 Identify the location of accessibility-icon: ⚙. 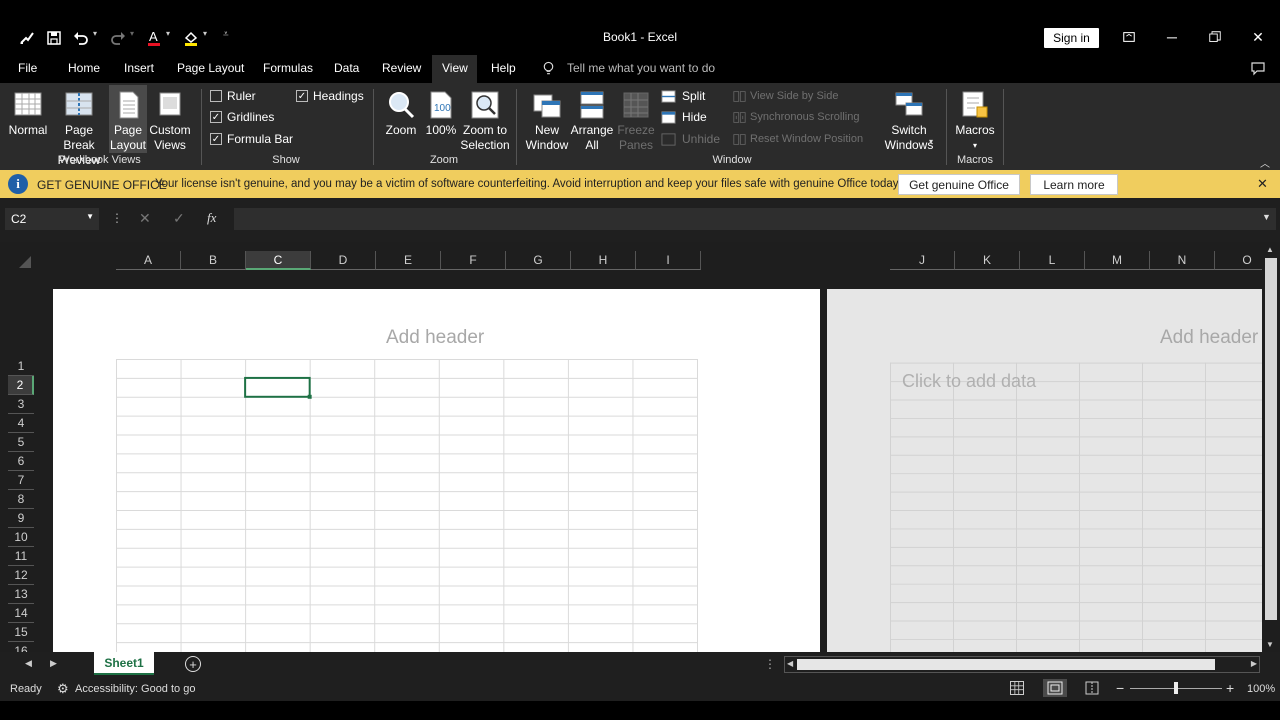
(63, 689).